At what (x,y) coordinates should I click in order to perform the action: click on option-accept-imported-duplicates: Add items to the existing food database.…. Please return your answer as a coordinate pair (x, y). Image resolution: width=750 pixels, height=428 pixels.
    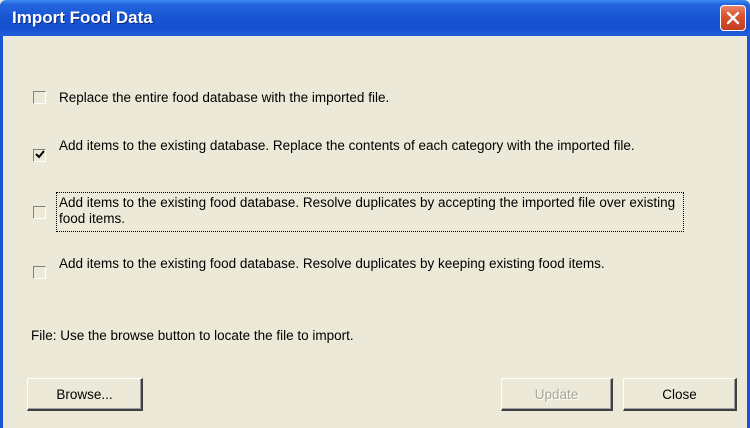
    Looking at the image, I should click on (375, 212).